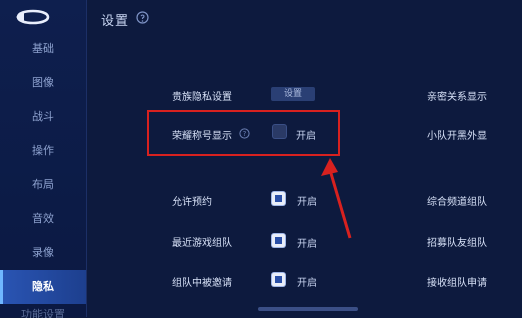 The height and width of the screenshot is (318, 522). Describe the element at coordinates (308, 309) in the screenshot. I see `home-indicator` at that location.